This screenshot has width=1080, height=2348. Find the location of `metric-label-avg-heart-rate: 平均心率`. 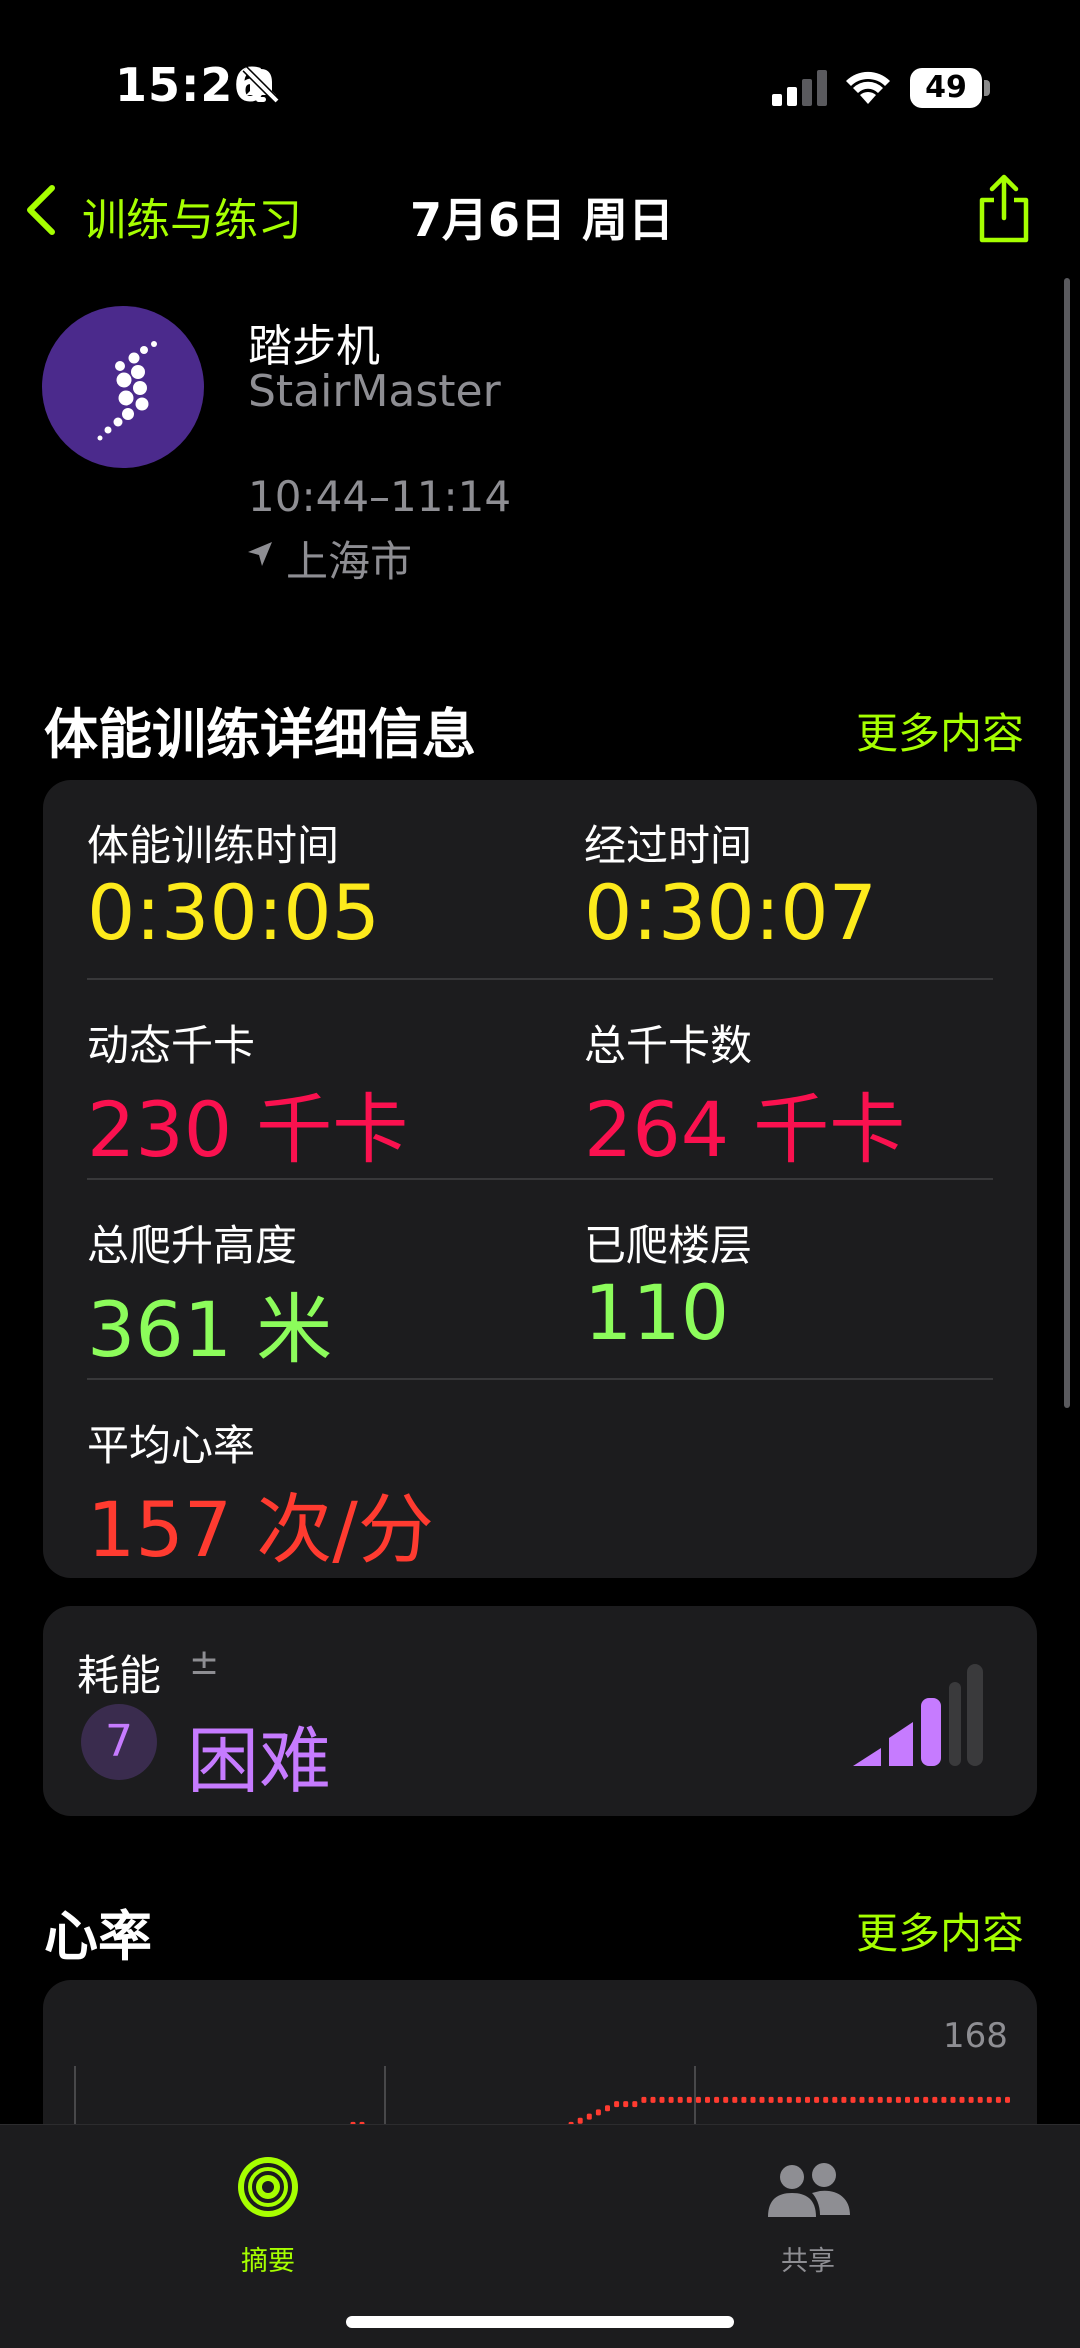

metric-label-avg-heart-rate: 平均心率 is located at coordinates (171, 1445).